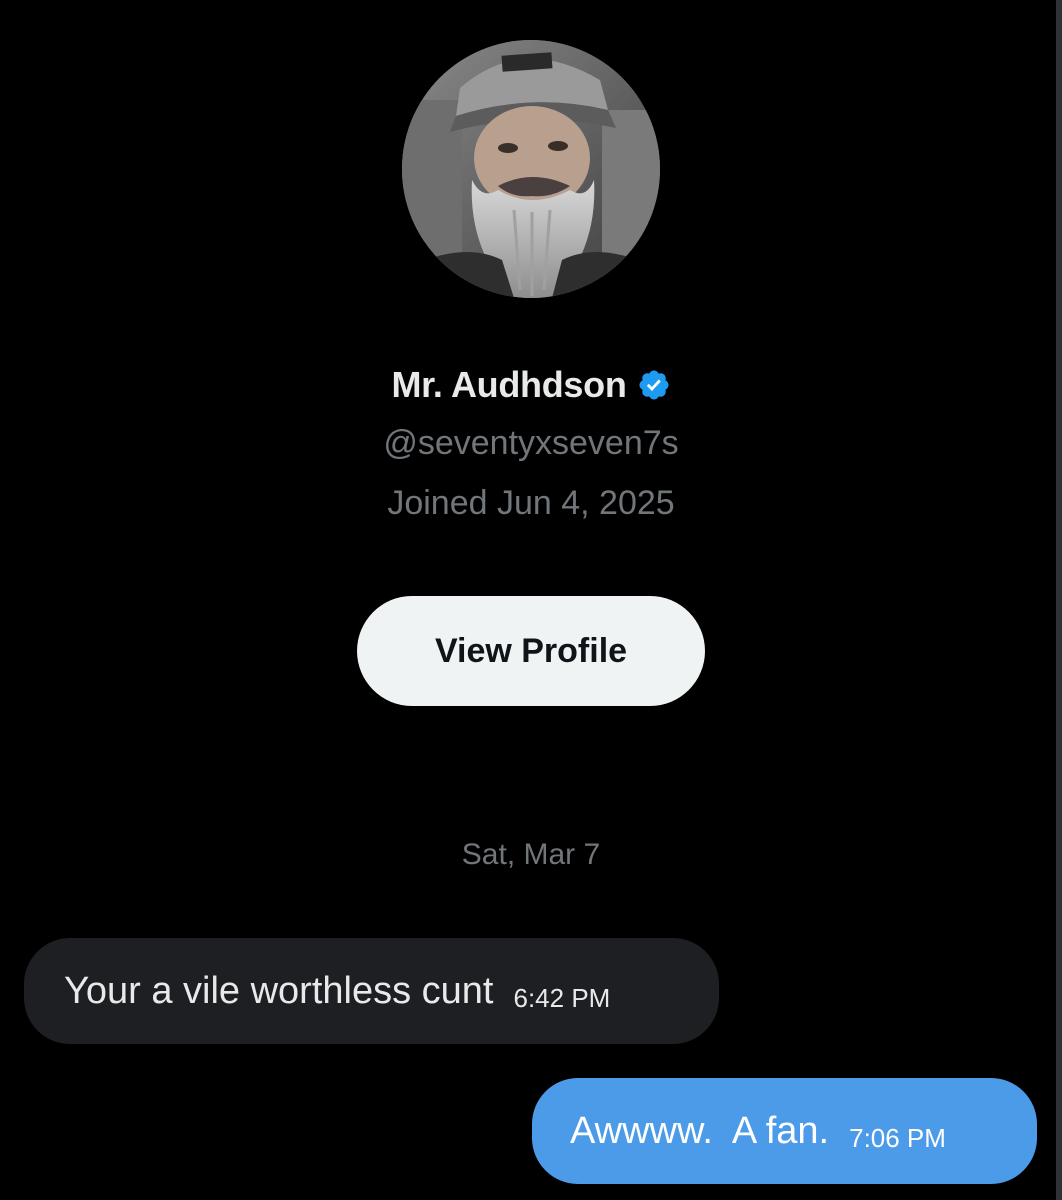 The width and height of the screenshot is (1062, 1200). I want to click on profile-avatar, so click(531, 169).